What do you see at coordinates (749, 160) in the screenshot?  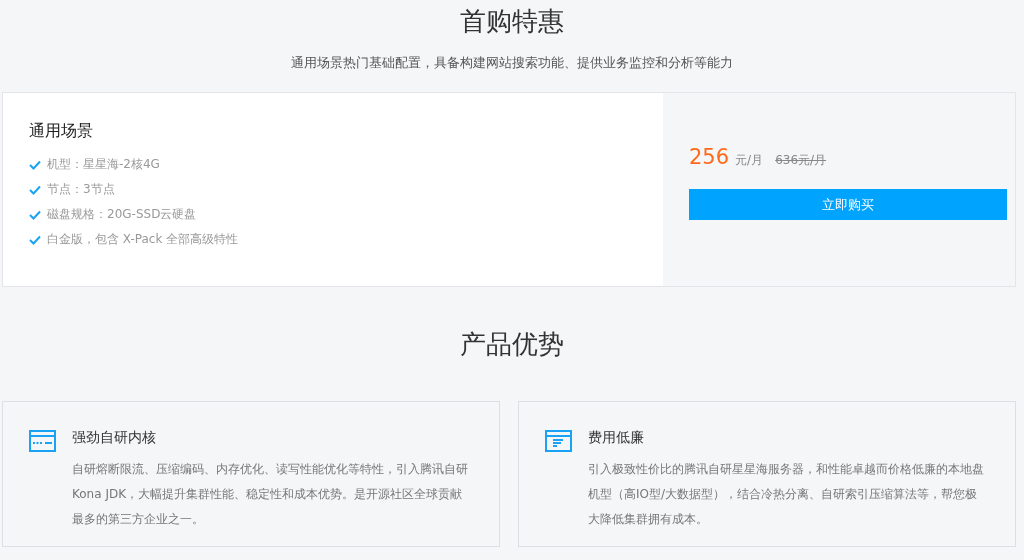 I see `price-unit: 元/月` at bounding box center [749, 160].